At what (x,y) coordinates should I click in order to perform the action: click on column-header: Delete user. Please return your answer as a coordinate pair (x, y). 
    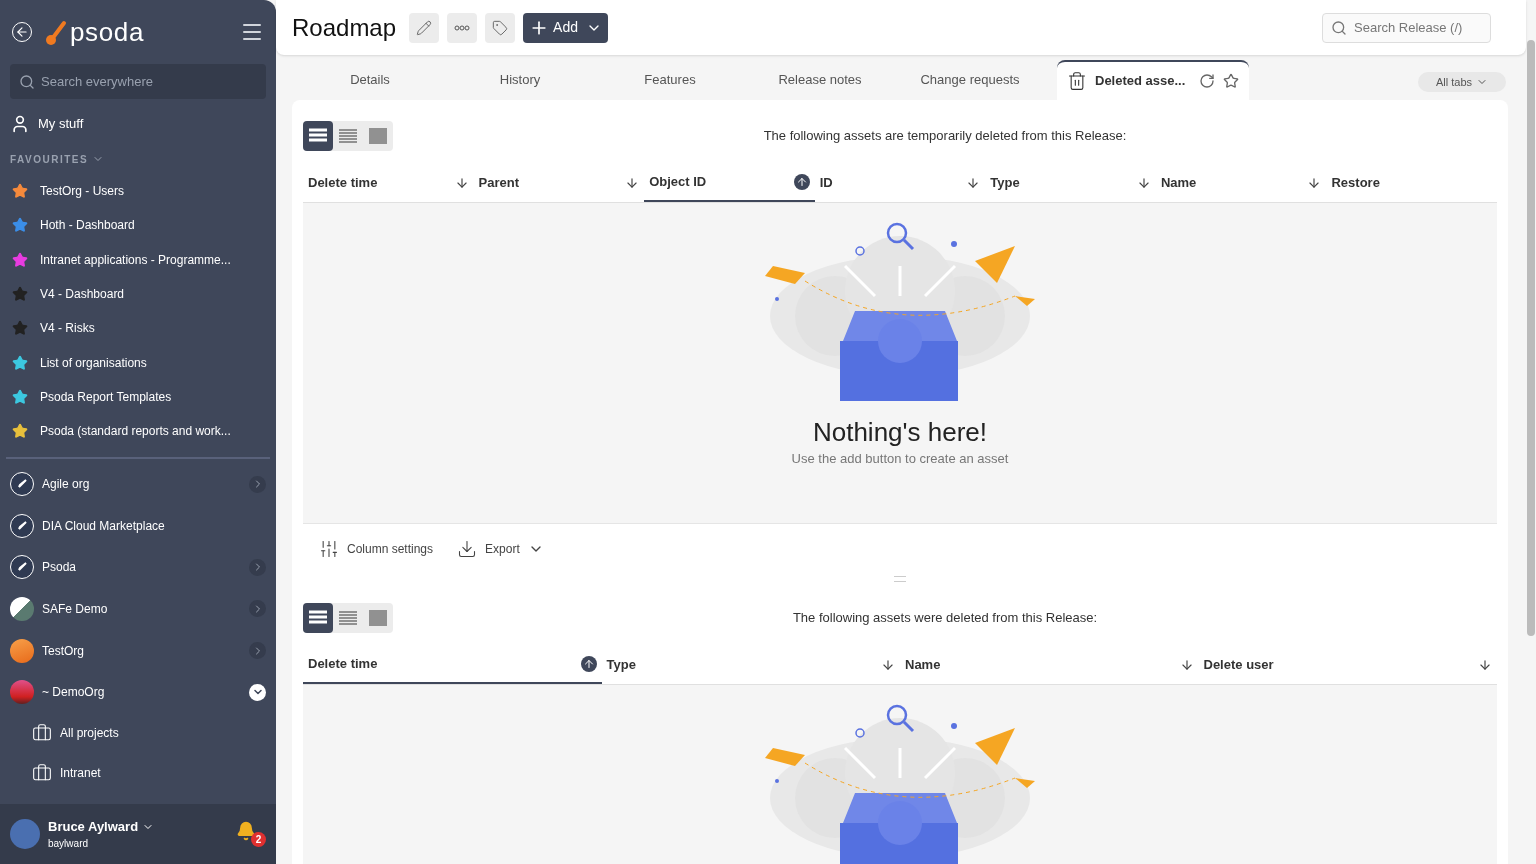
    Looking at the image, I should click on (1347, 665).